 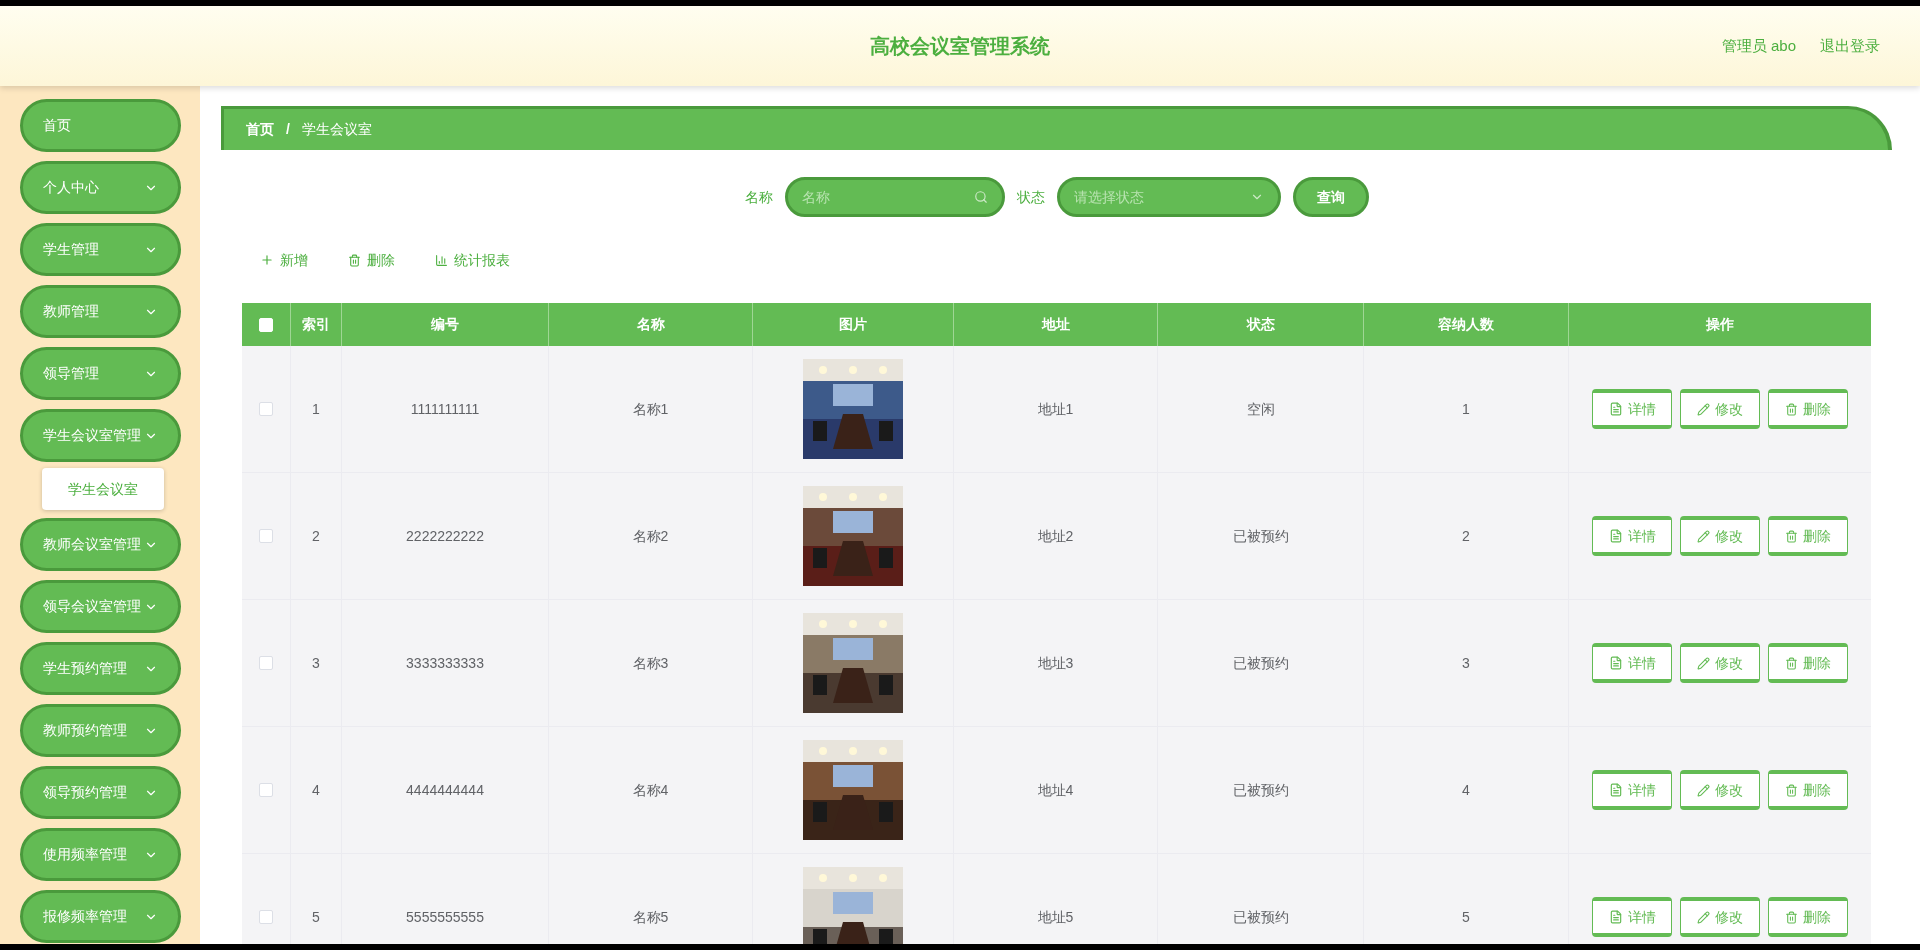 What do you see at coordinates (100, 187) in the screenshot?
I see `sidebar-item: 个人中心` at bounding box center [100, 187].